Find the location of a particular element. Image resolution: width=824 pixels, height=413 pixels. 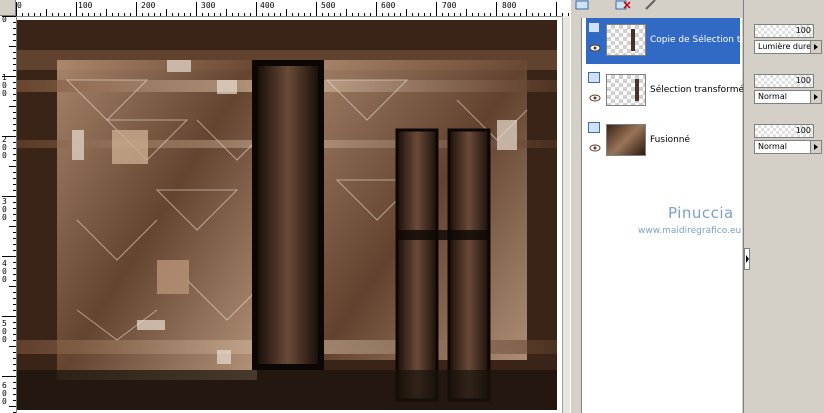

layer-2-properties: 100 Normal is located at coordinates (788, 144).